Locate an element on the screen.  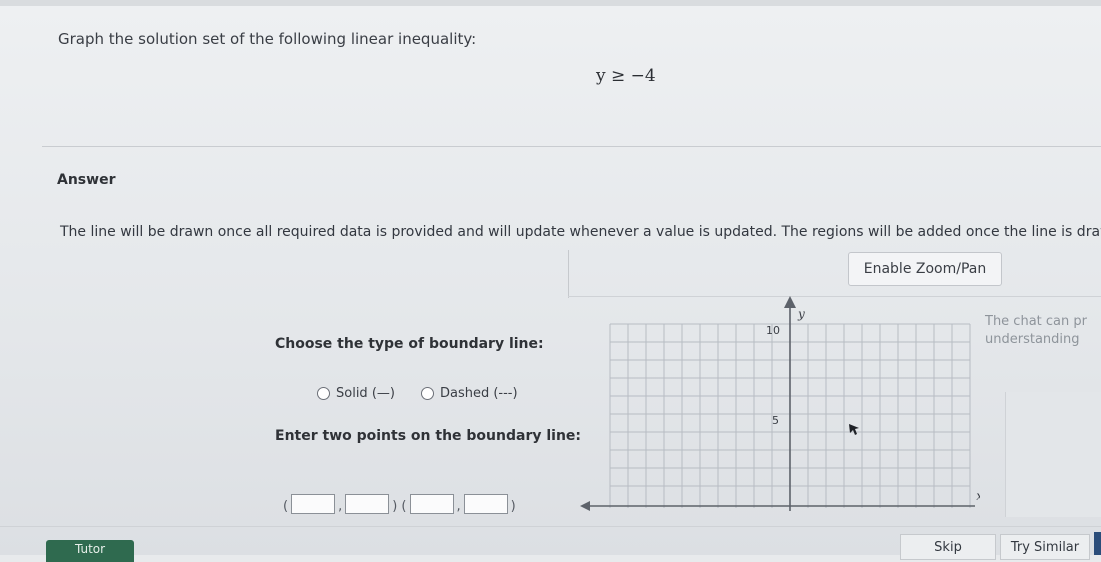
y-axis-arrow-up is located at coordinates (790, 302).